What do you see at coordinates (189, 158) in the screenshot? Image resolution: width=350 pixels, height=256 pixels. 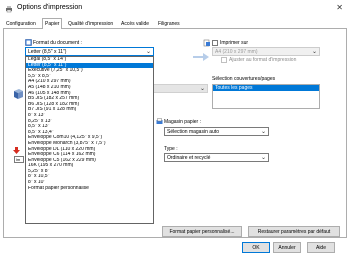 I see `type-value: Ordinaire et recyclé` at bounding box center [189, 158].